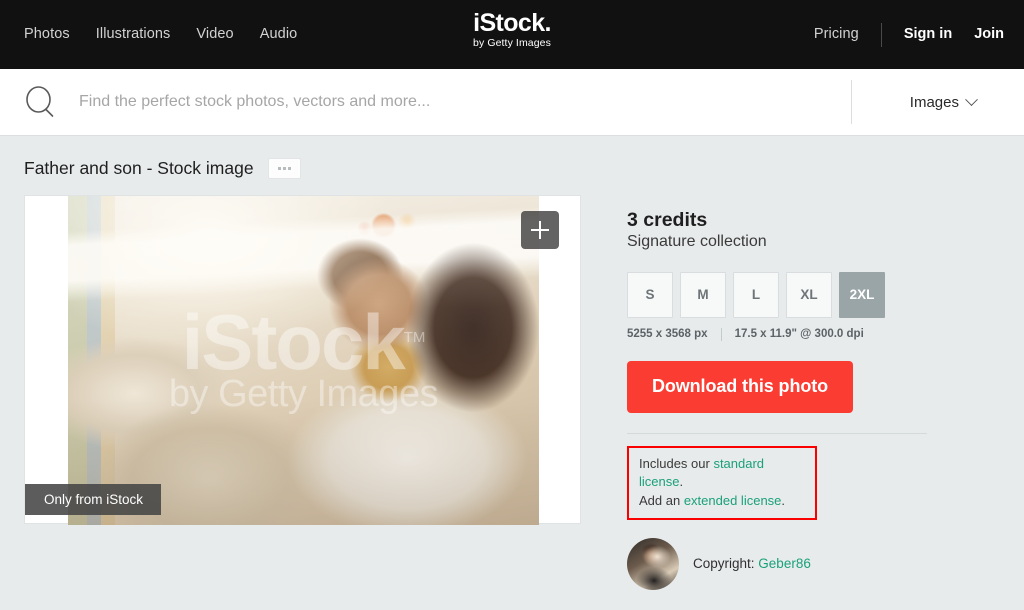 This screenshot has height=610, width=1024. What do you see at coordinates (721, 334) in the screenshot?
I see `dimensions-divider` at bounding box center [721, 334].